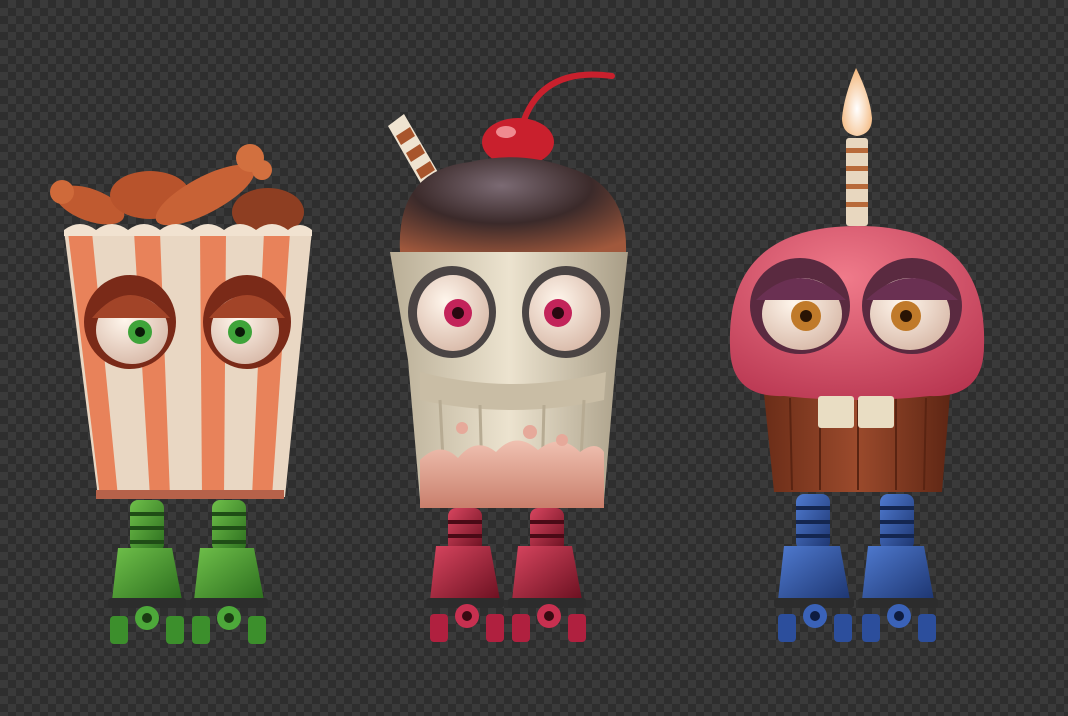 This screenshot has width=1068, height=716. Describe the element at coordinates (452, 312) in the screenshot. I see `milkshake-left-eye` at that location.